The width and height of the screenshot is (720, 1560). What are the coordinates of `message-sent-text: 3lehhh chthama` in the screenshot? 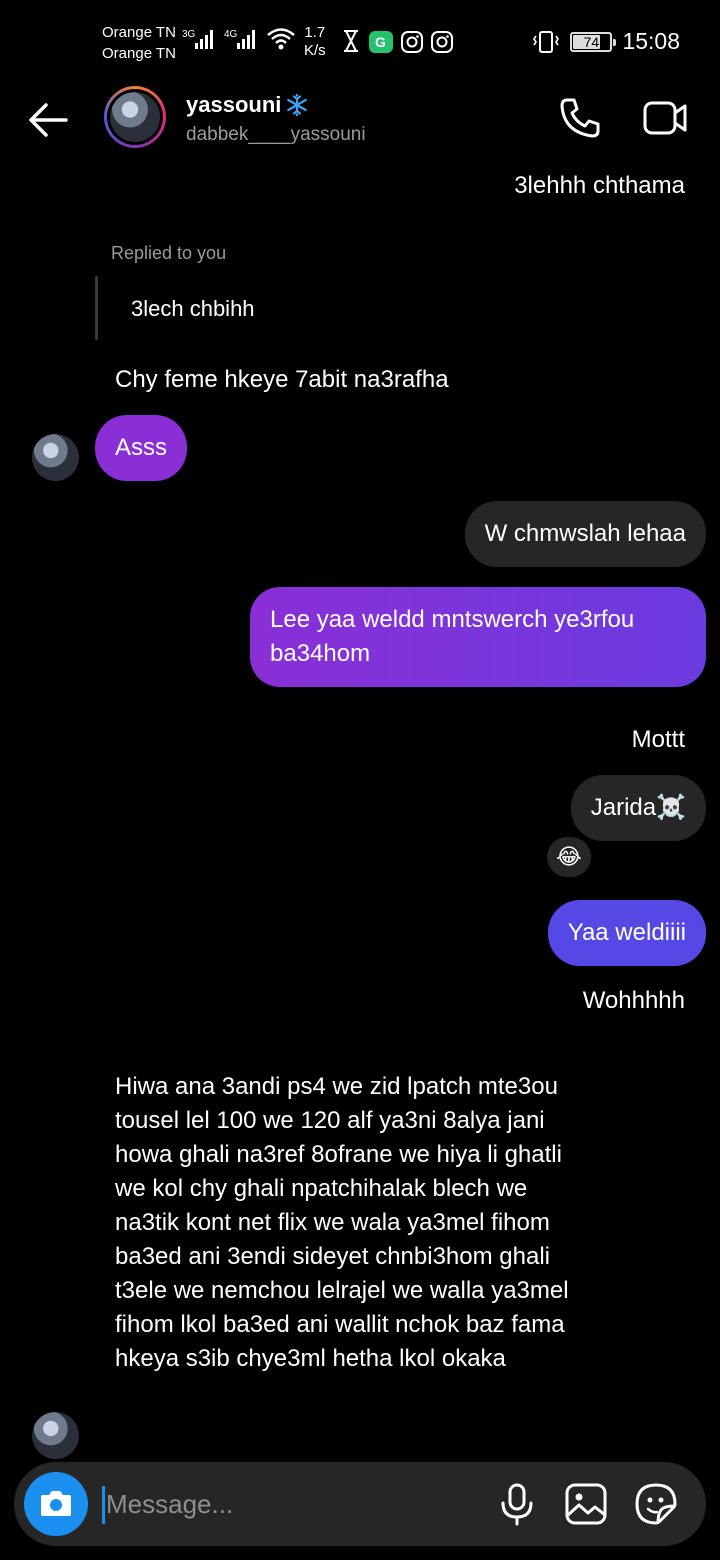 It's located at (599, 186).